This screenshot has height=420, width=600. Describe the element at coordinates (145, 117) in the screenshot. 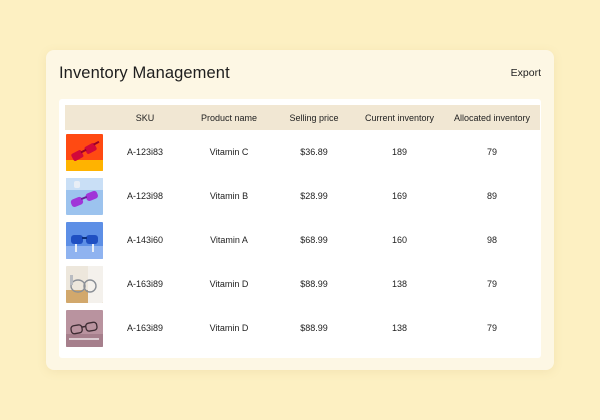

I see `column-header-sku: SKU` at that location.